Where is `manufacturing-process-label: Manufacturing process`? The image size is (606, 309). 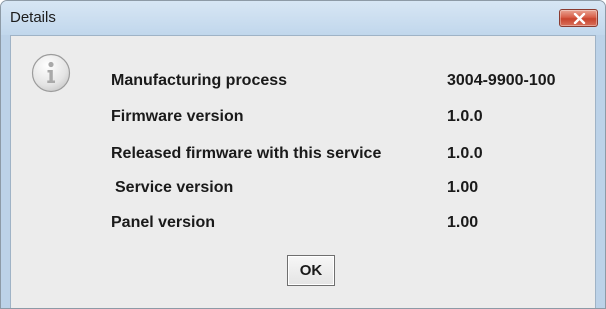
manufacturing-process-label: Manufacturing process is located at coordinates (199, 80).